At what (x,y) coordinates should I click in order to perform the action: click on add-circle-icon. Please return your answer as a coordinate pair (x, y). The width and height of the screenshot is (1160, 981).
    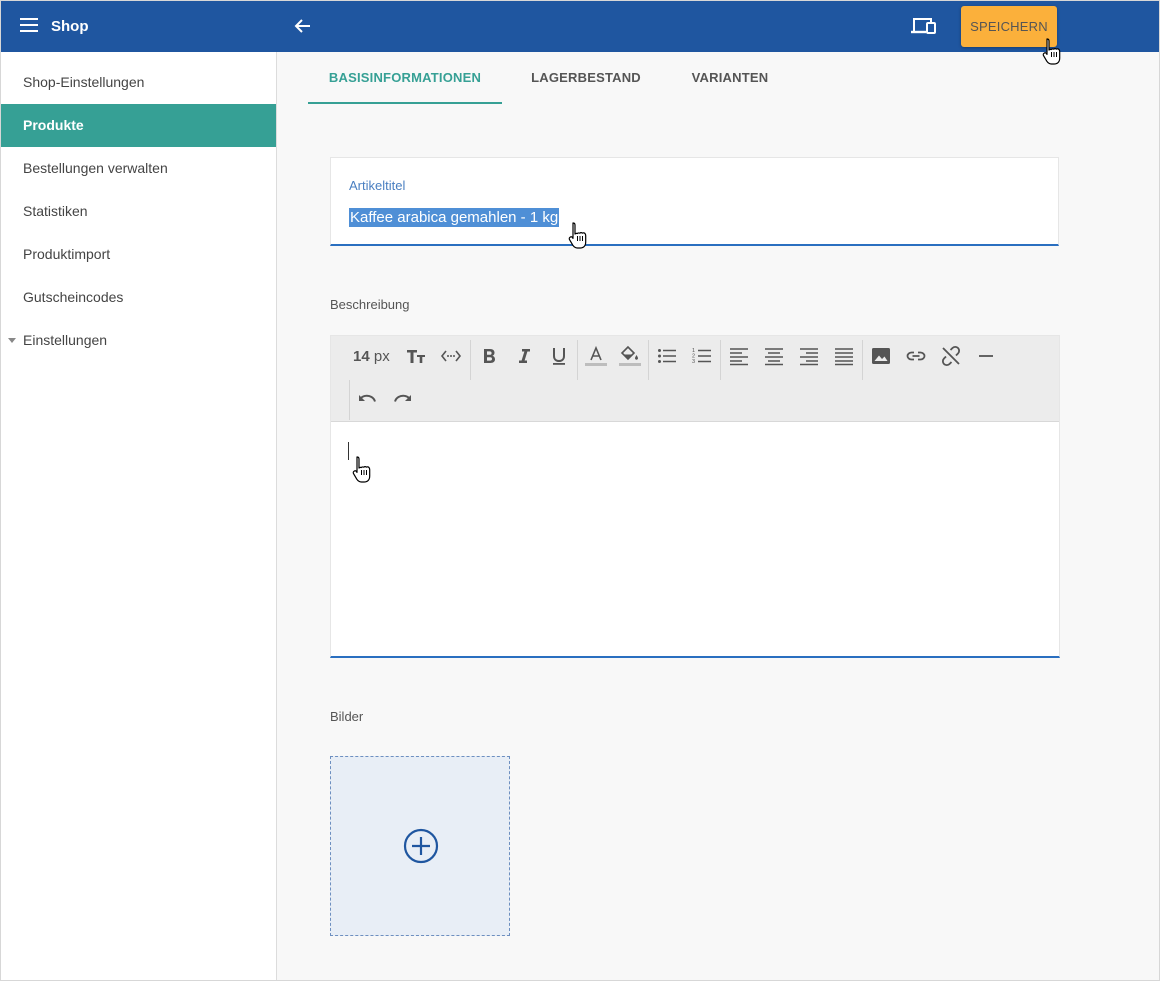
    Looking at the image, I should click on (421, 846).